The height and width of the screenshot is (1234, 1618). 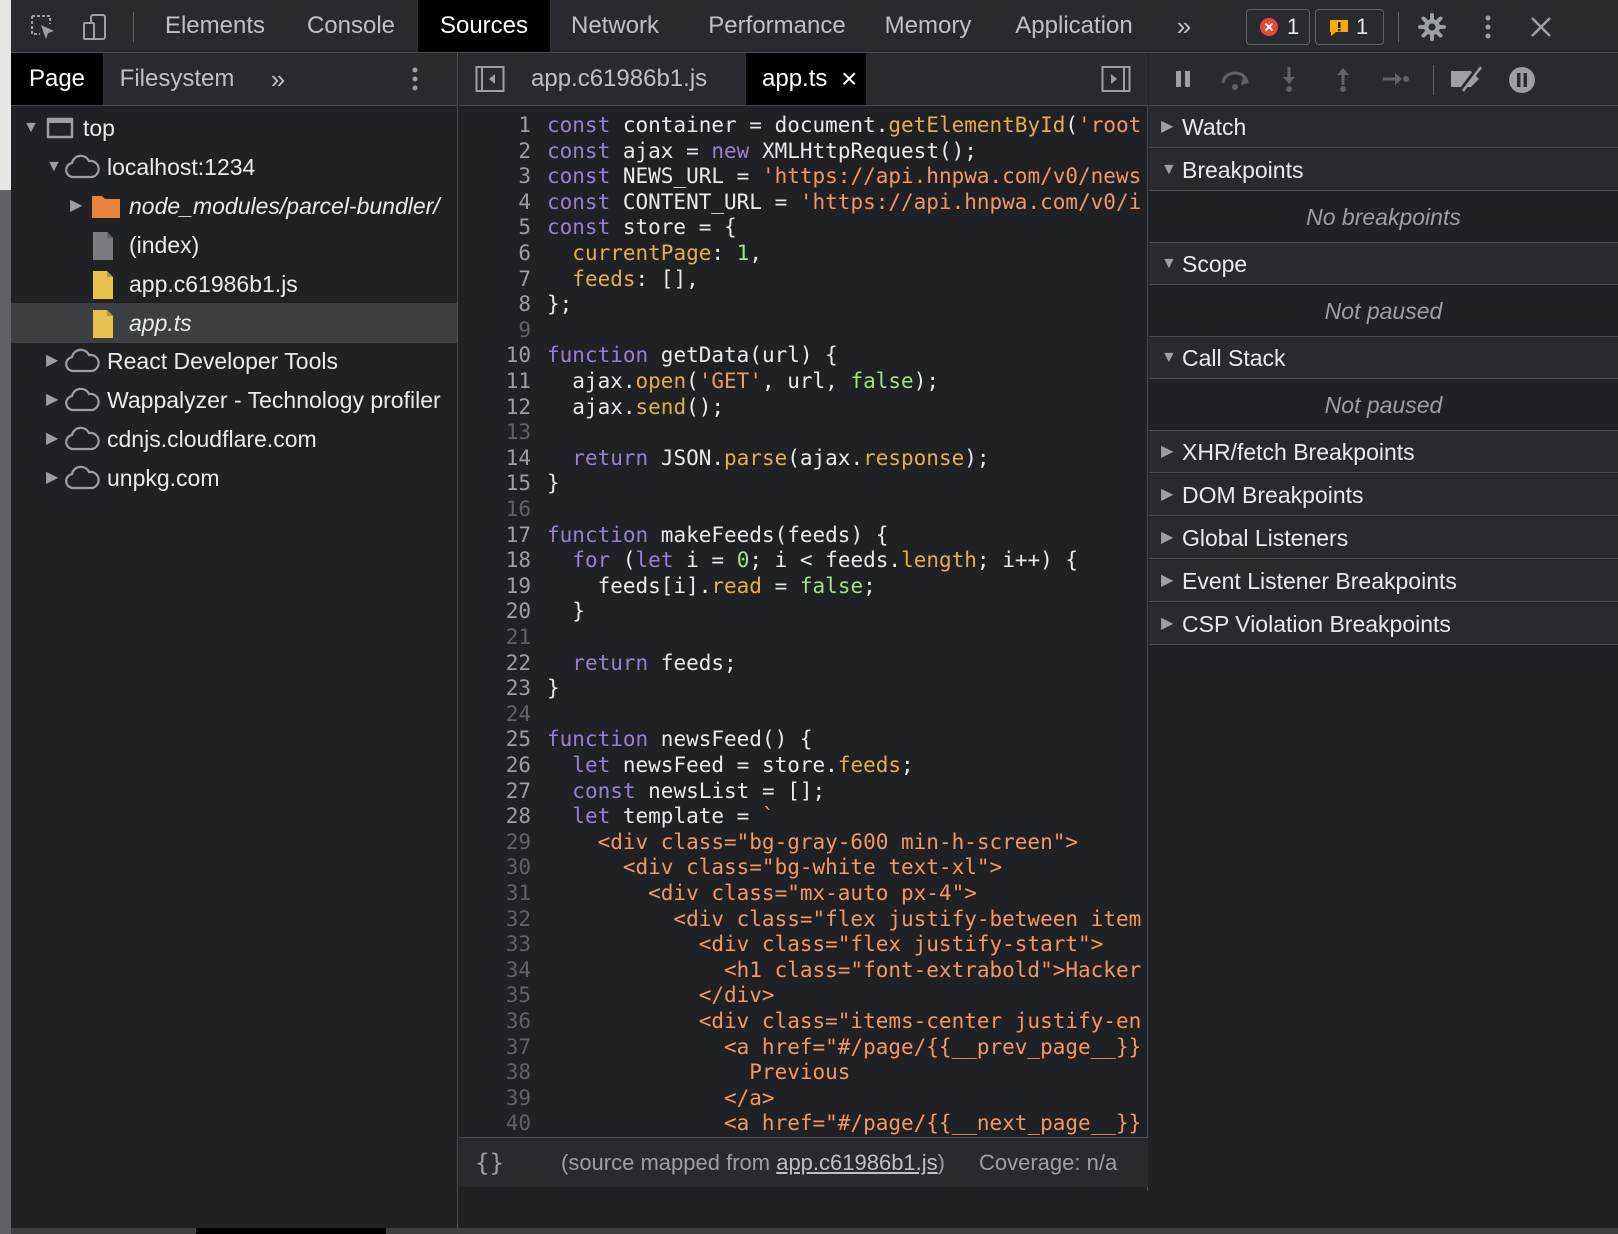 What do you see at coordinates (803, 739) in the screenshot?
I see `code-line: 25 function newsFeed() {` at bounding box center [803, 739].